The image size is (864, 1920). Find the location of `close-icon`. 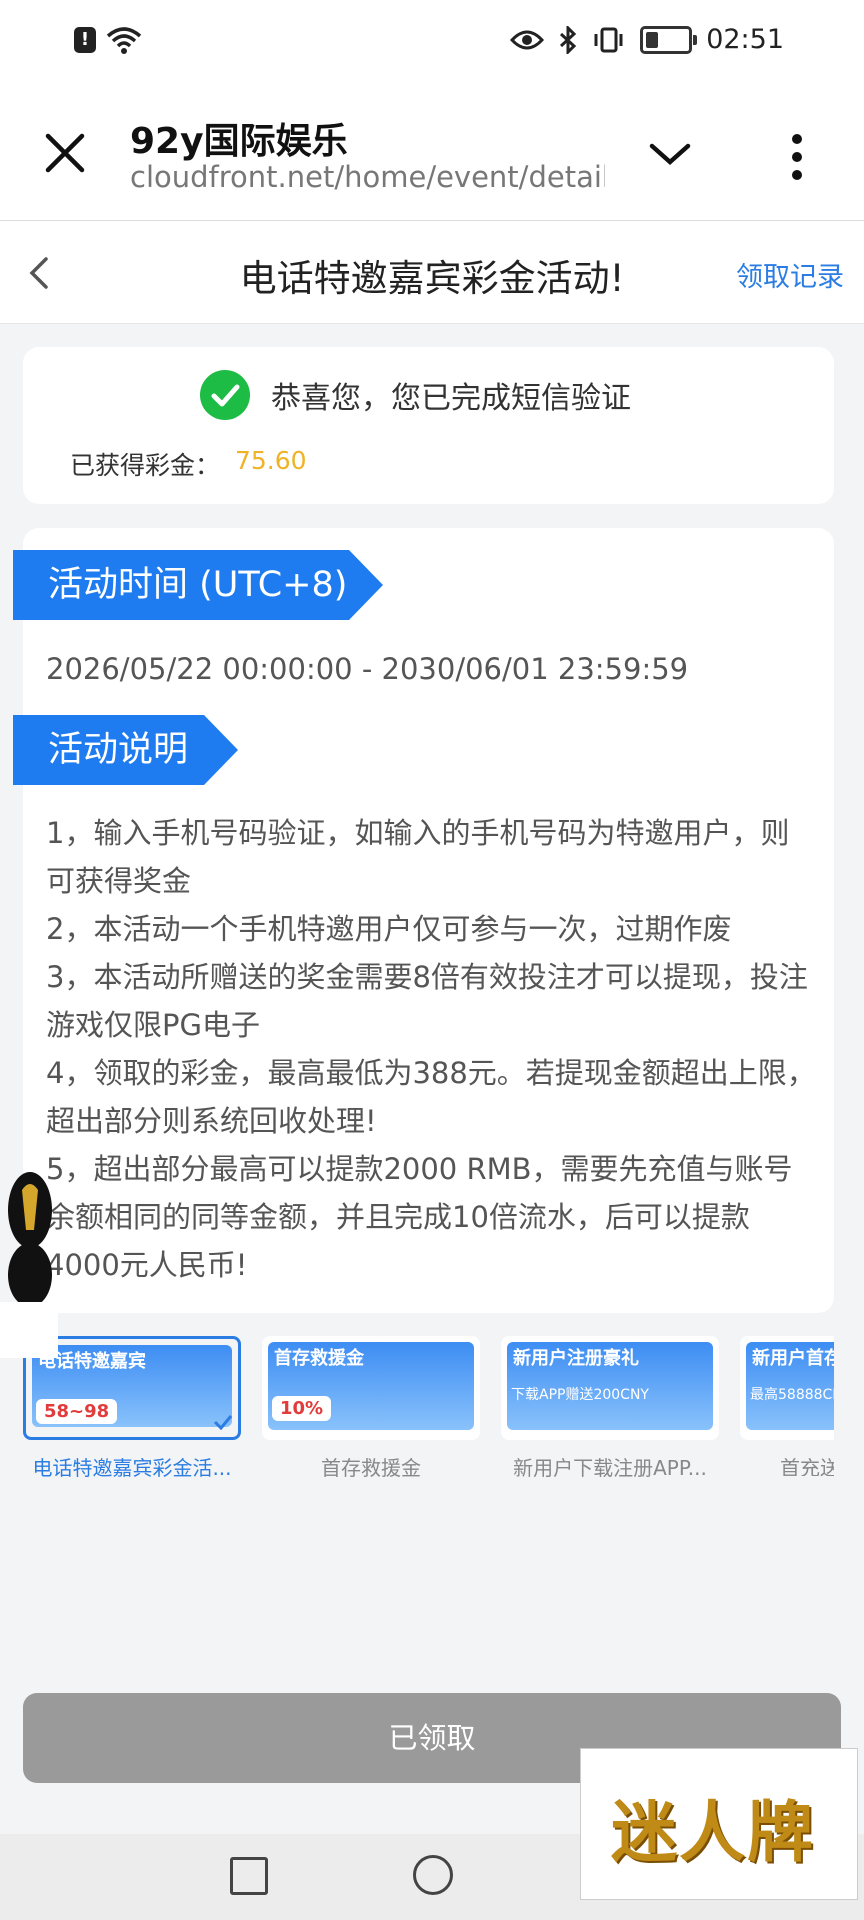

close-icon is located at coordinates (65, 153).